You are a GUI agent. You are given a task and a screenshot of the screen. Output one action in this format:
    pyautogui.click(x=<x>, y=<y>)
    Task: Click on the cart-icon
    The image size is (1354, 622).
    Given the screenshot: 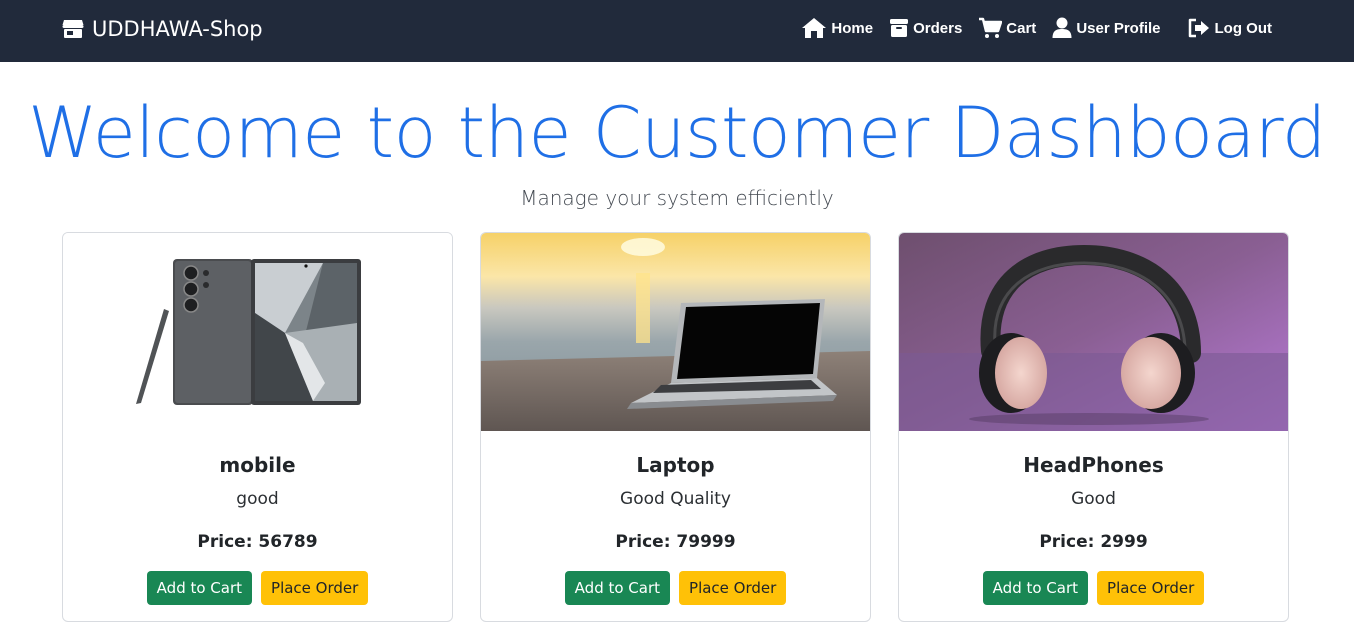 What is the action you would take?
    pyautogui.click(x=991, y=27)
    